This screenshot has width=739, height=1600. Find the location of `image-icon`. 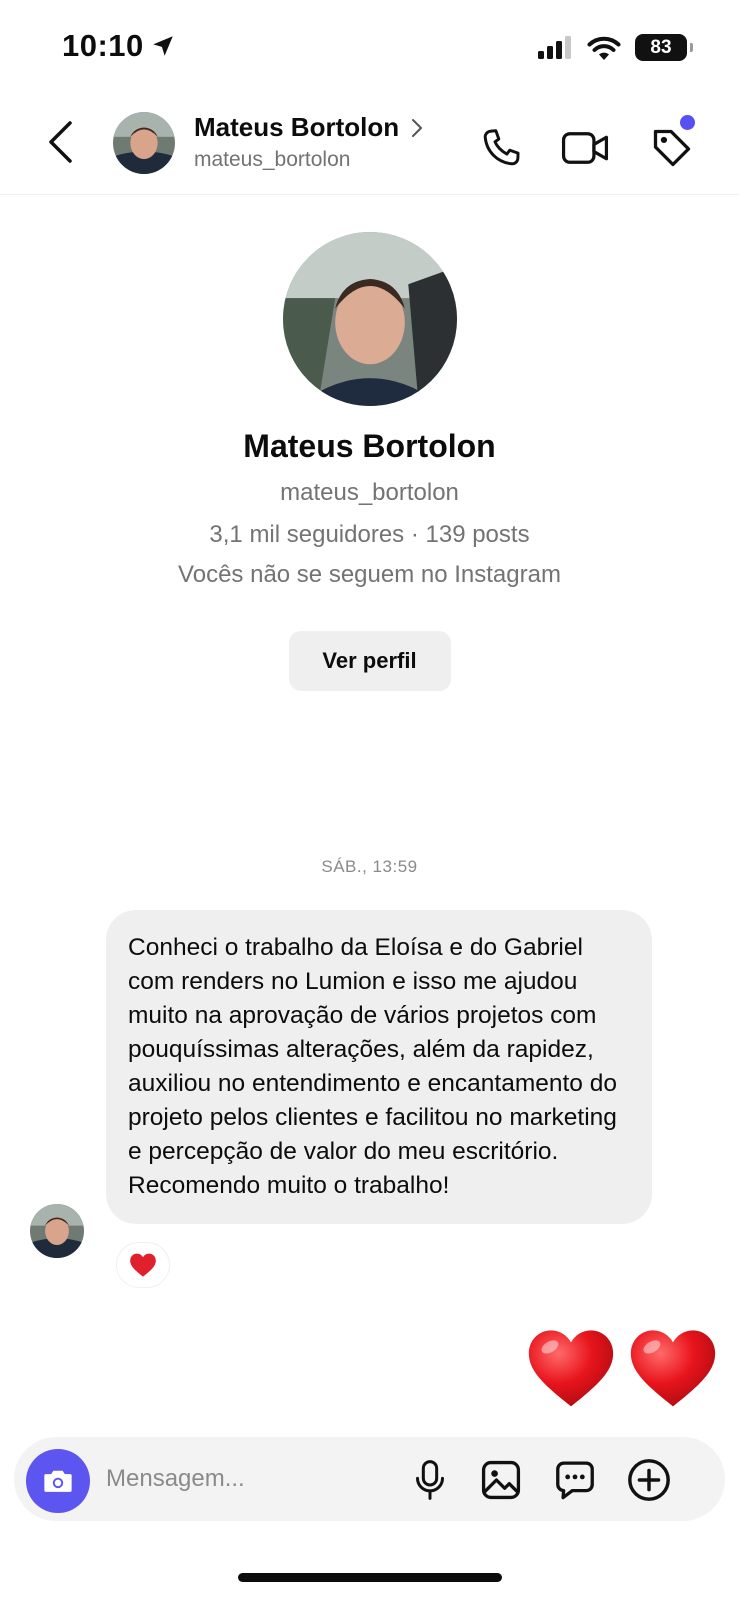

image-icon is located at coordinates (501, 1480).